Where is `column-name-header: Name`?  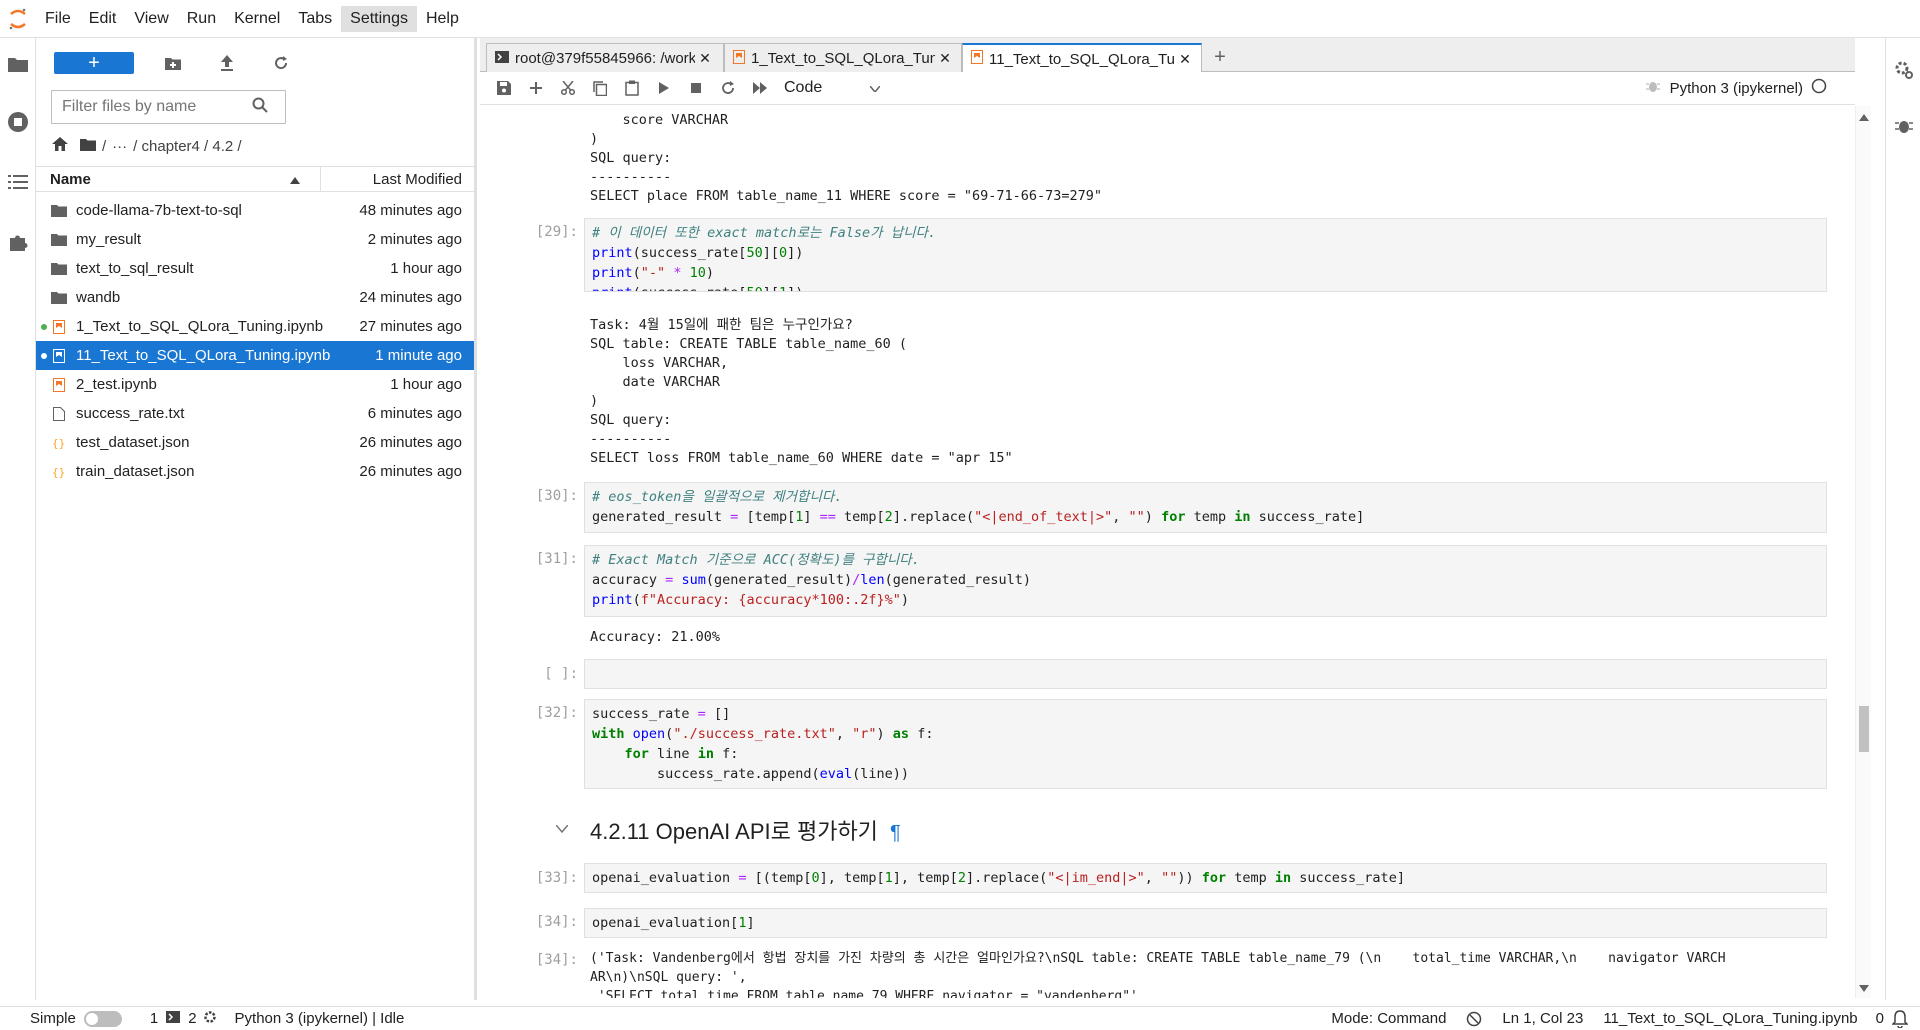
column-name-header: Name is located at coordinates (178, 179).